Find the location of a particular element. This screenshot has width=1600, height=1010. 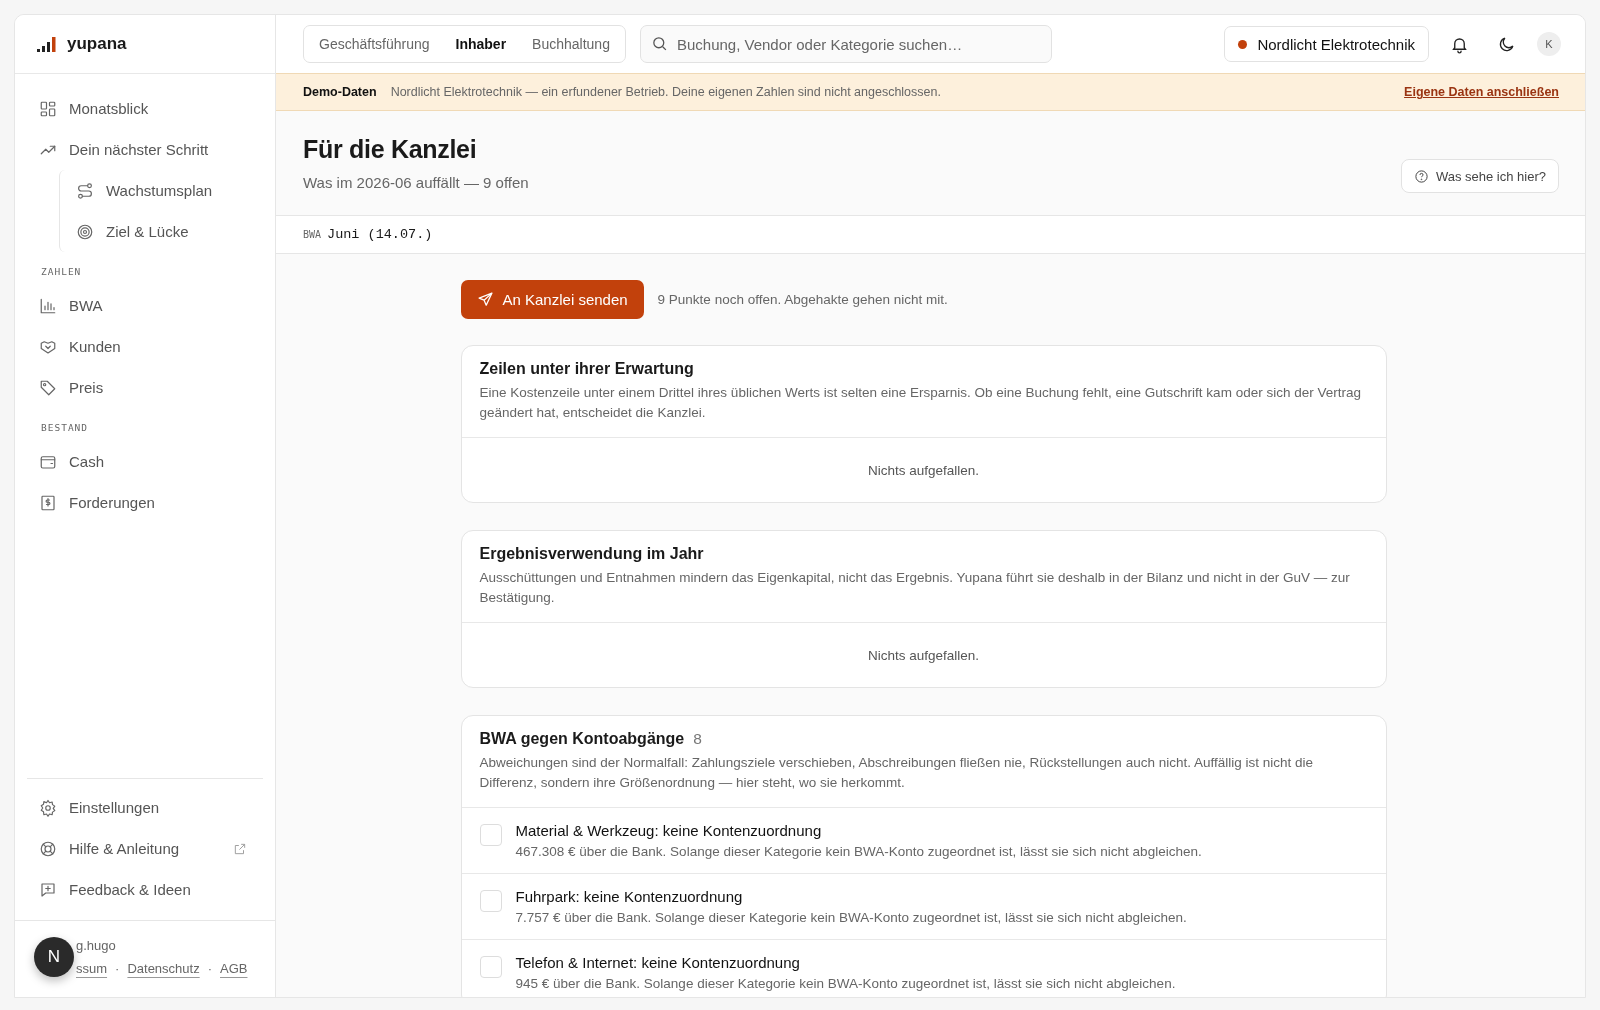

chart-icon is located at coordinates (48, 305).